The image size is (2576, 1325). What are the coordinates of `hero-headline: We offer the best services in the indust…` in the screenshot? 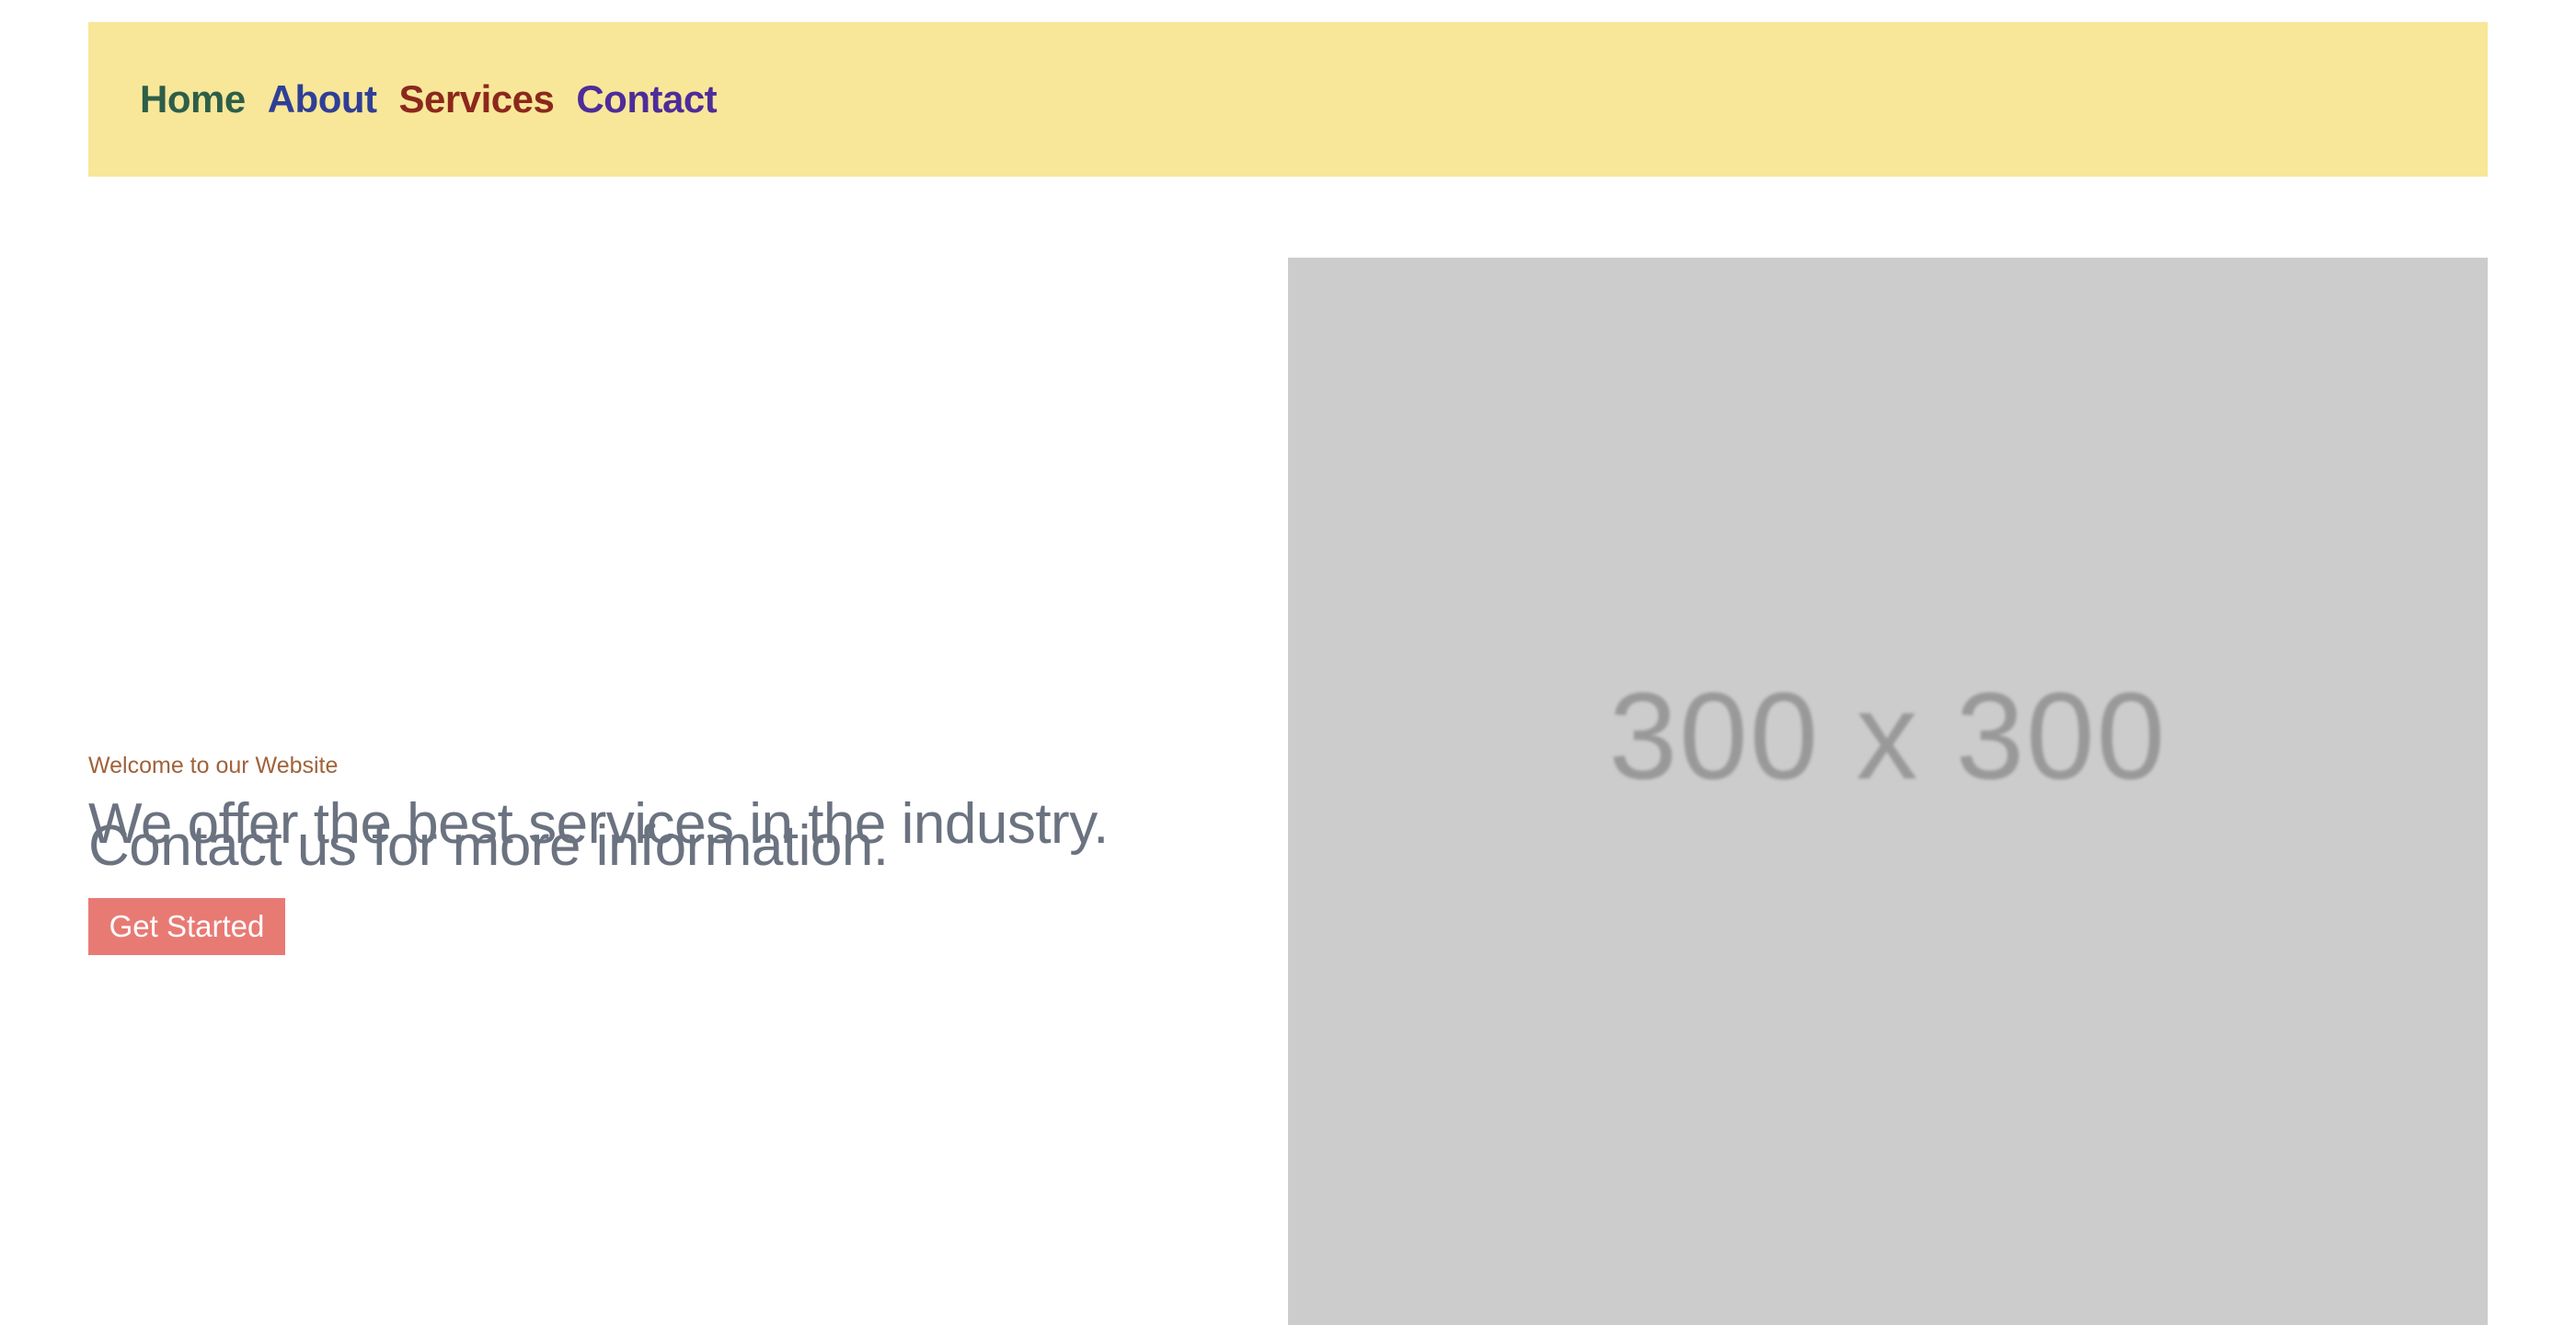 It's located at (598, 835).